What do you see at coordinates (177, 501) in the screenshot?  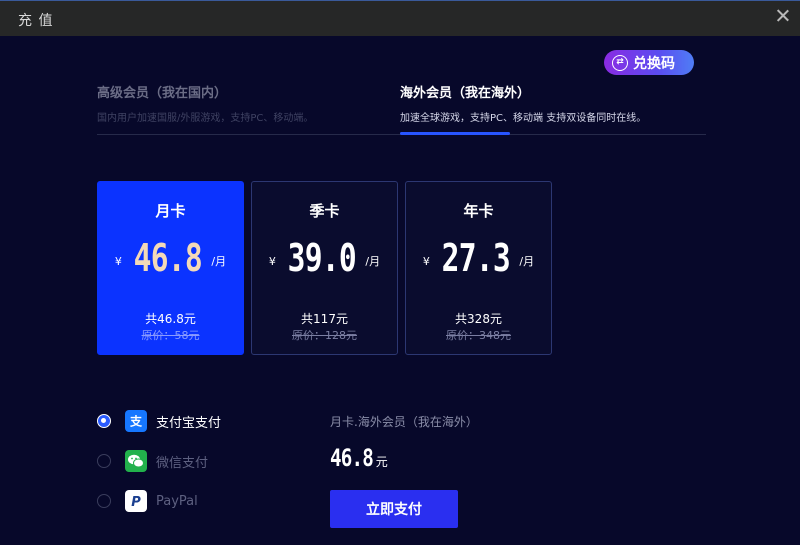 I see `payment-label: PayPal` at bounding box center [177, 501].